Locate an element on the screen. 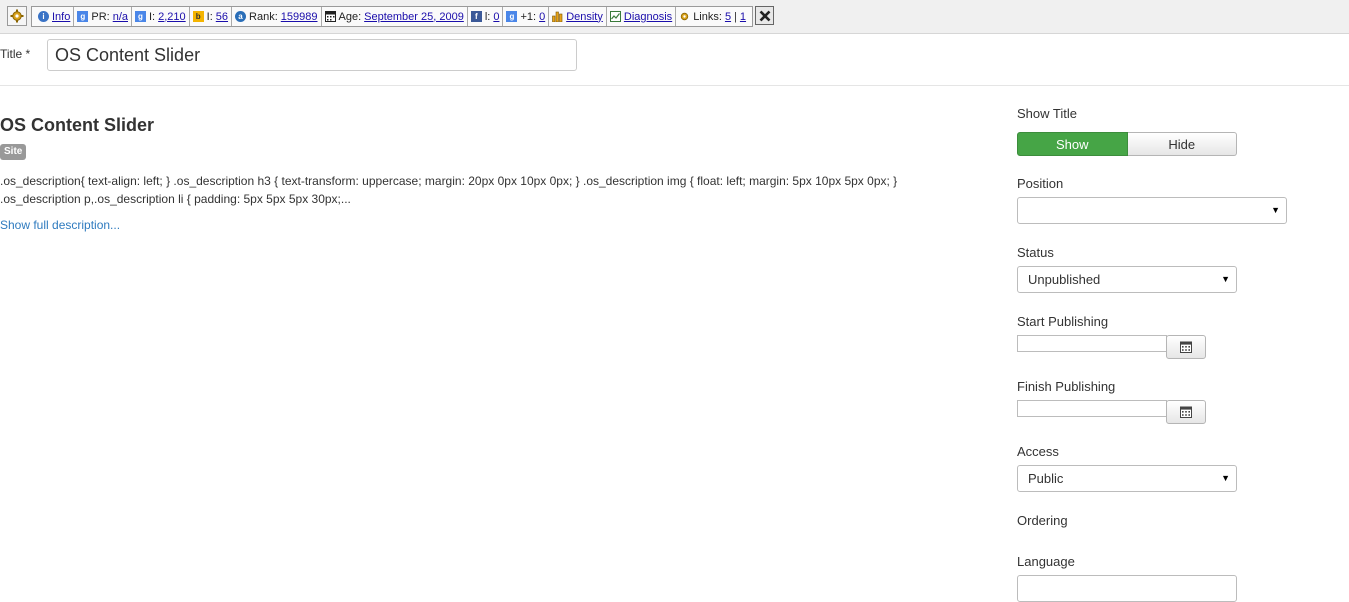 The image size is (1349, 602). seo-info: i Info is located at coordinates (54, 16).